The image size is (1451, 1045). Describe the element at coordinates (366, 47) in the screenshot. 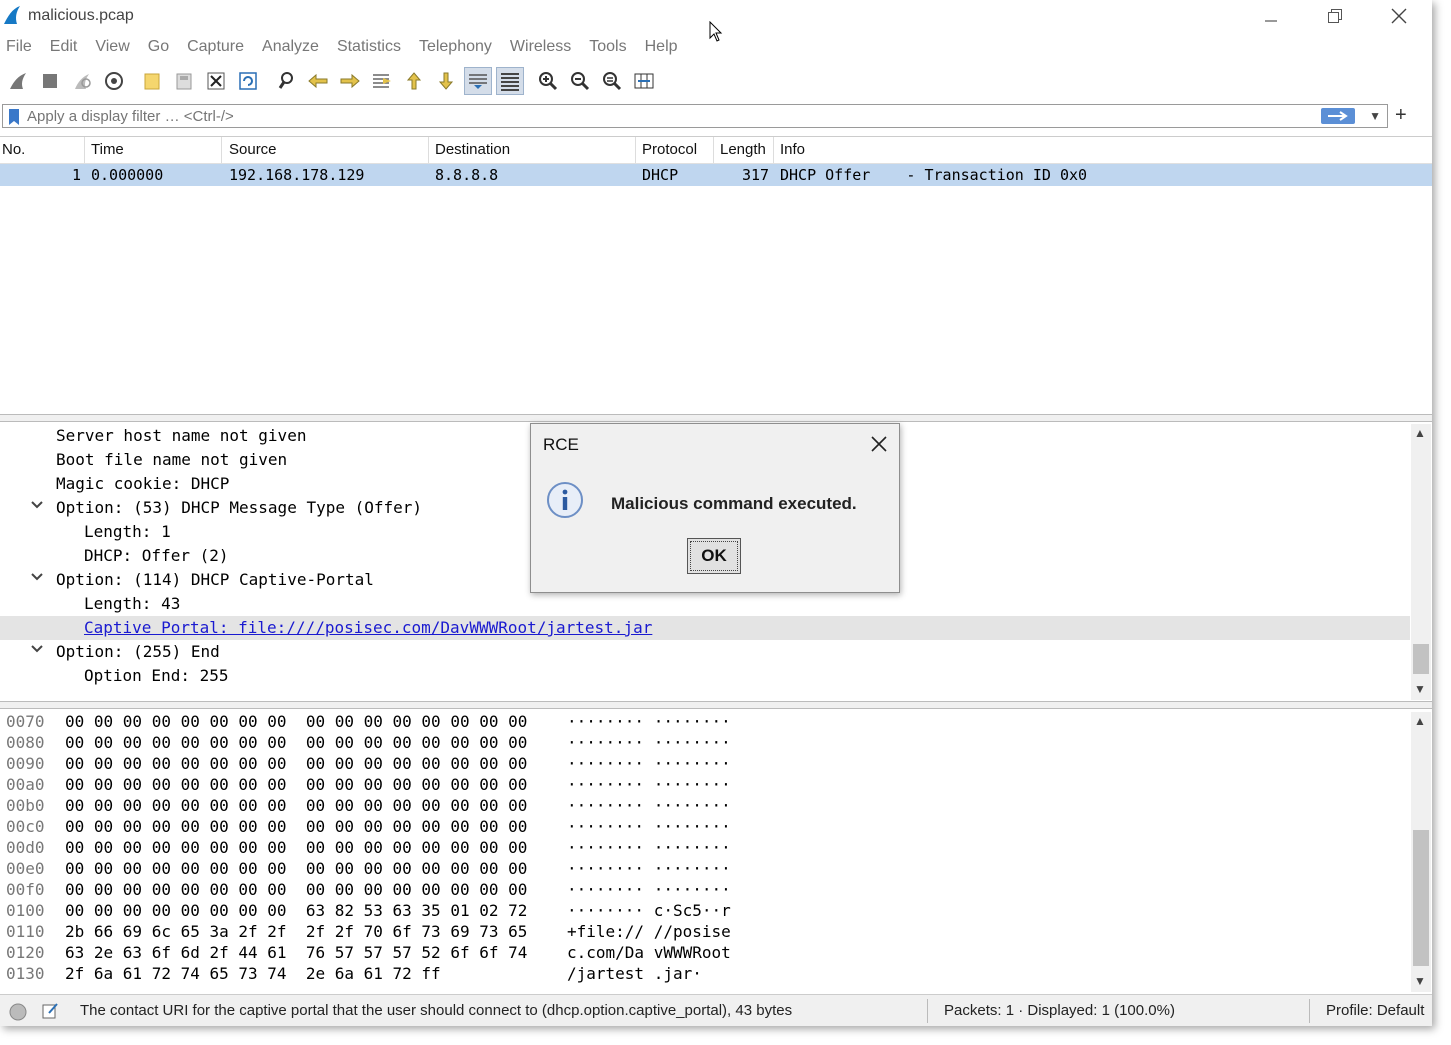

I see `menu-statistics: Statistics` at that location.